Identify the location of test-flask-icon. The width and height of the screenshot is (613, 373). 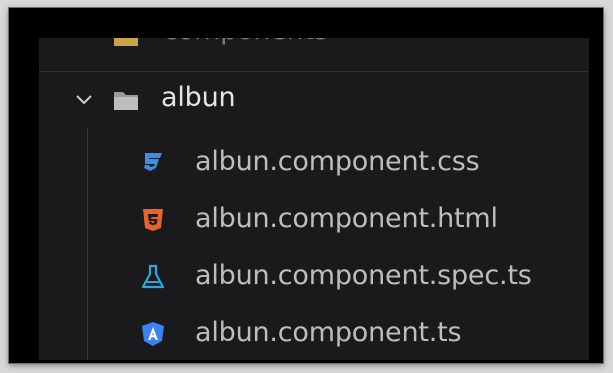
(153, 276).